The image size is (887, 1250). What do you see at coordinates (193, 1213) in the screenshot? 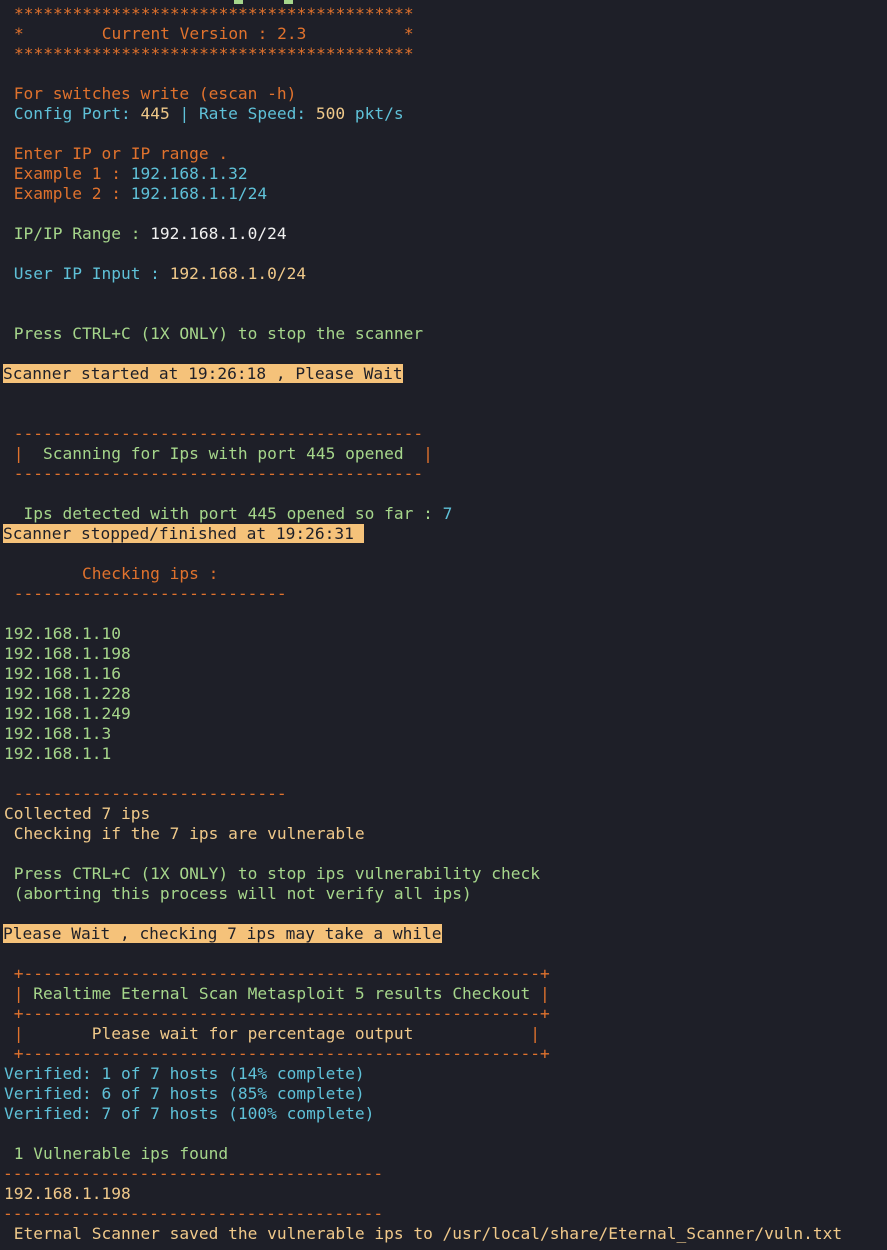
I see `vuln-rule-bottom: ---------------------------------------` at bounding box center [193, 1213].